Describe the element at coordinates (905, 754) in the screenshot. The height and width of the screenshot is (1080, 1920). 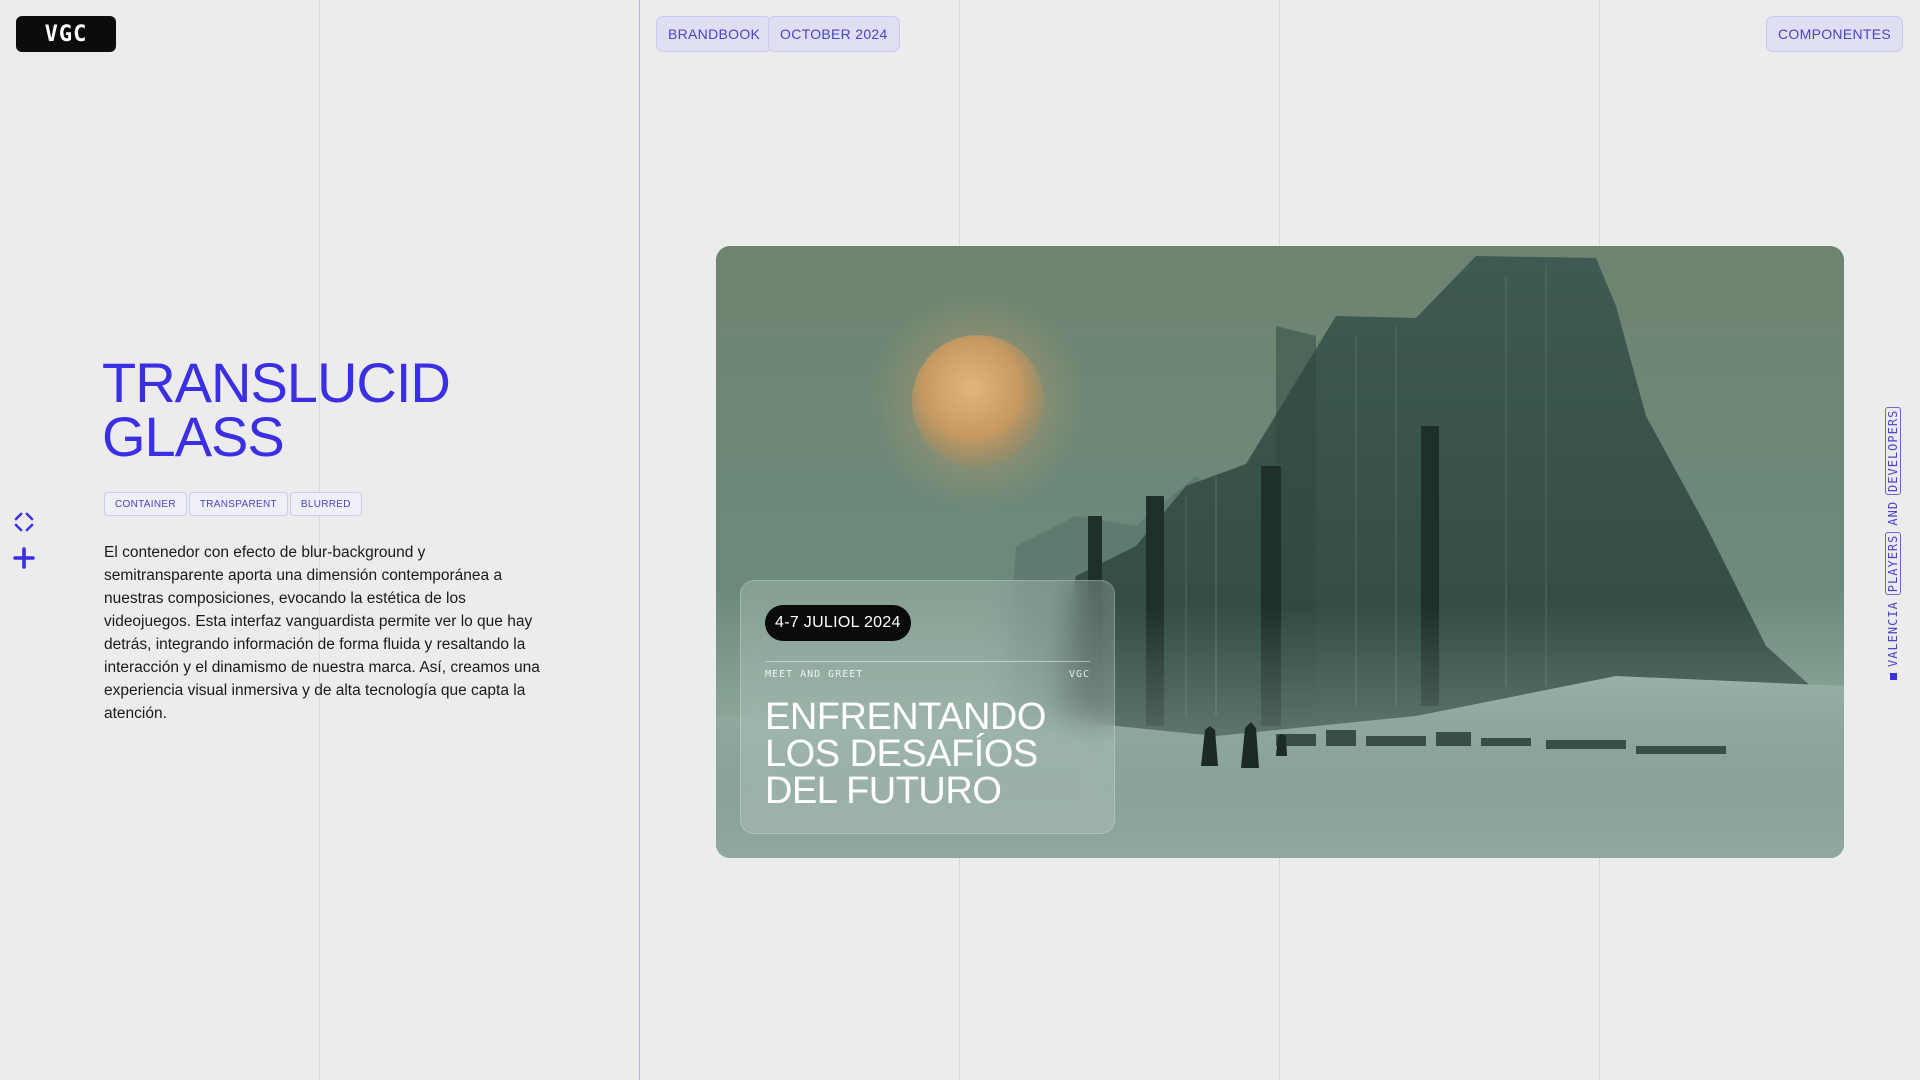
I see `card-title: ENFRENTANDO LOS DESAFÍOS DEL FUTURO` at that location.